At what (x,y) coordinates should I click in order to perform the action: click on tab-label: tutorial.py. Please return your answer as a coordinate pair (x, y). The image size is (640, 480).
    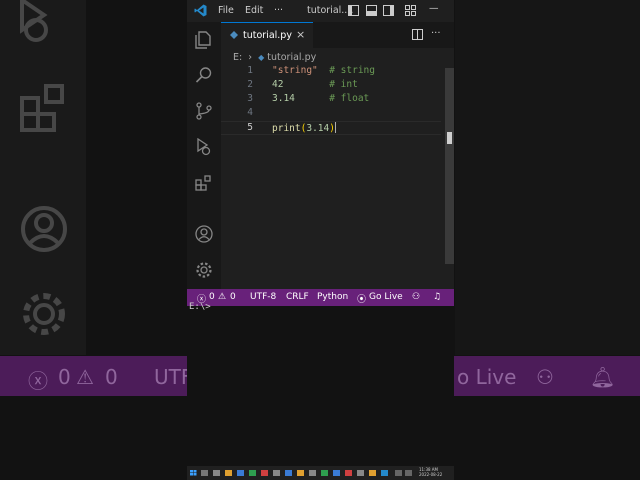
    Looking at the image, I should click on (267, 35).